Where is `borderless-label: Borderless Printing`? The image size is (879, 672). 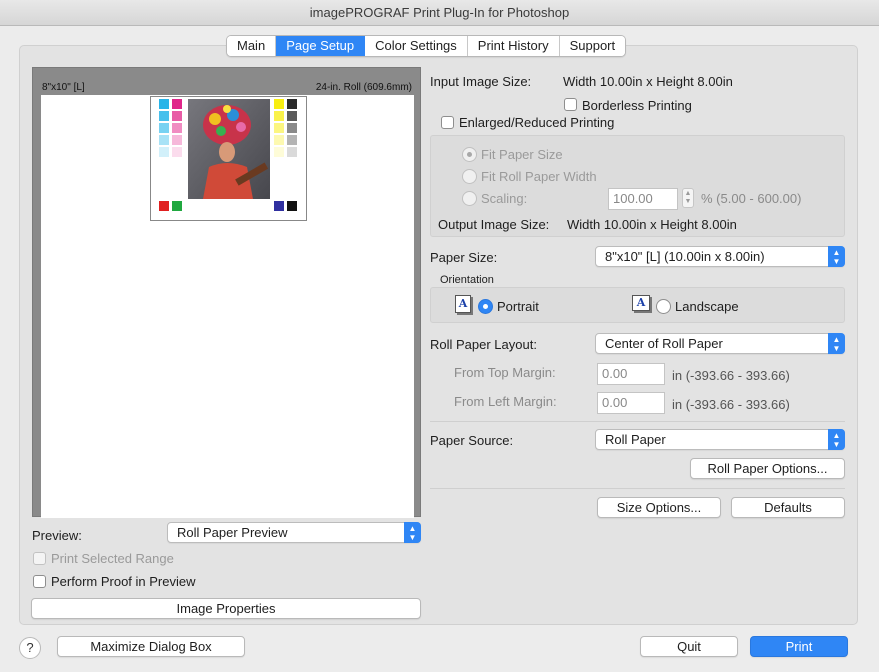 borderless-label: Borderless Printing is located at coordinates (637, 105).